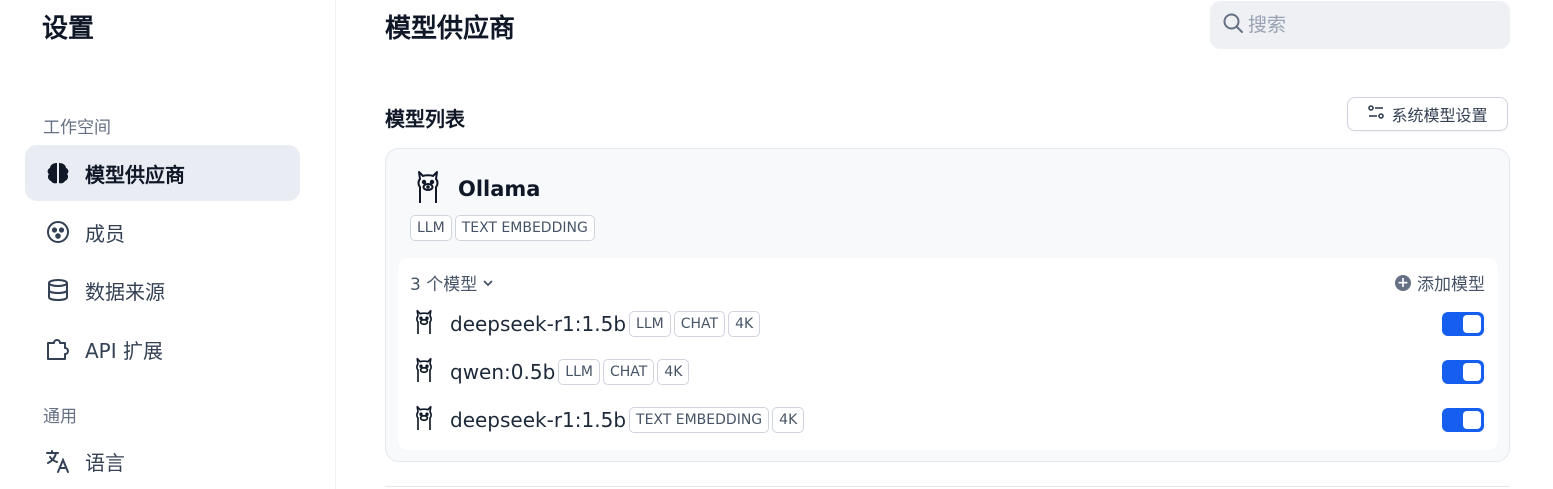 The width and height of the screenshot is (1553, 489). What do you see at coordinates (1439, 115) in the screenshot?
I see `system-model-settings-label: 系统模型设置` at bounding box center [1439, 115].